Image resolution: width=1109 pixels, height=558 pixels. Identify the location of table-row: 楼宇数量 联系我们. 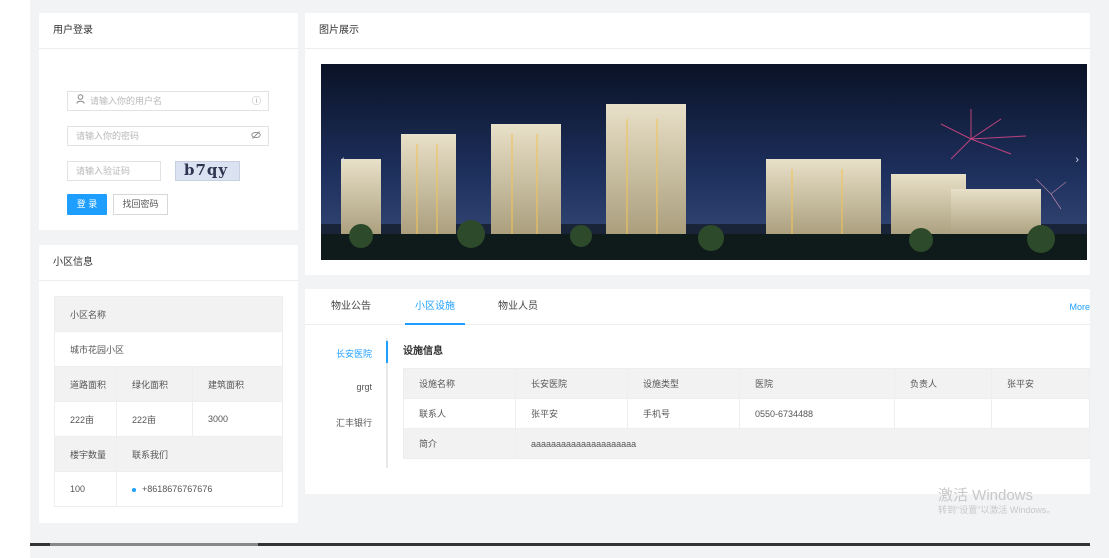
(168, 454).